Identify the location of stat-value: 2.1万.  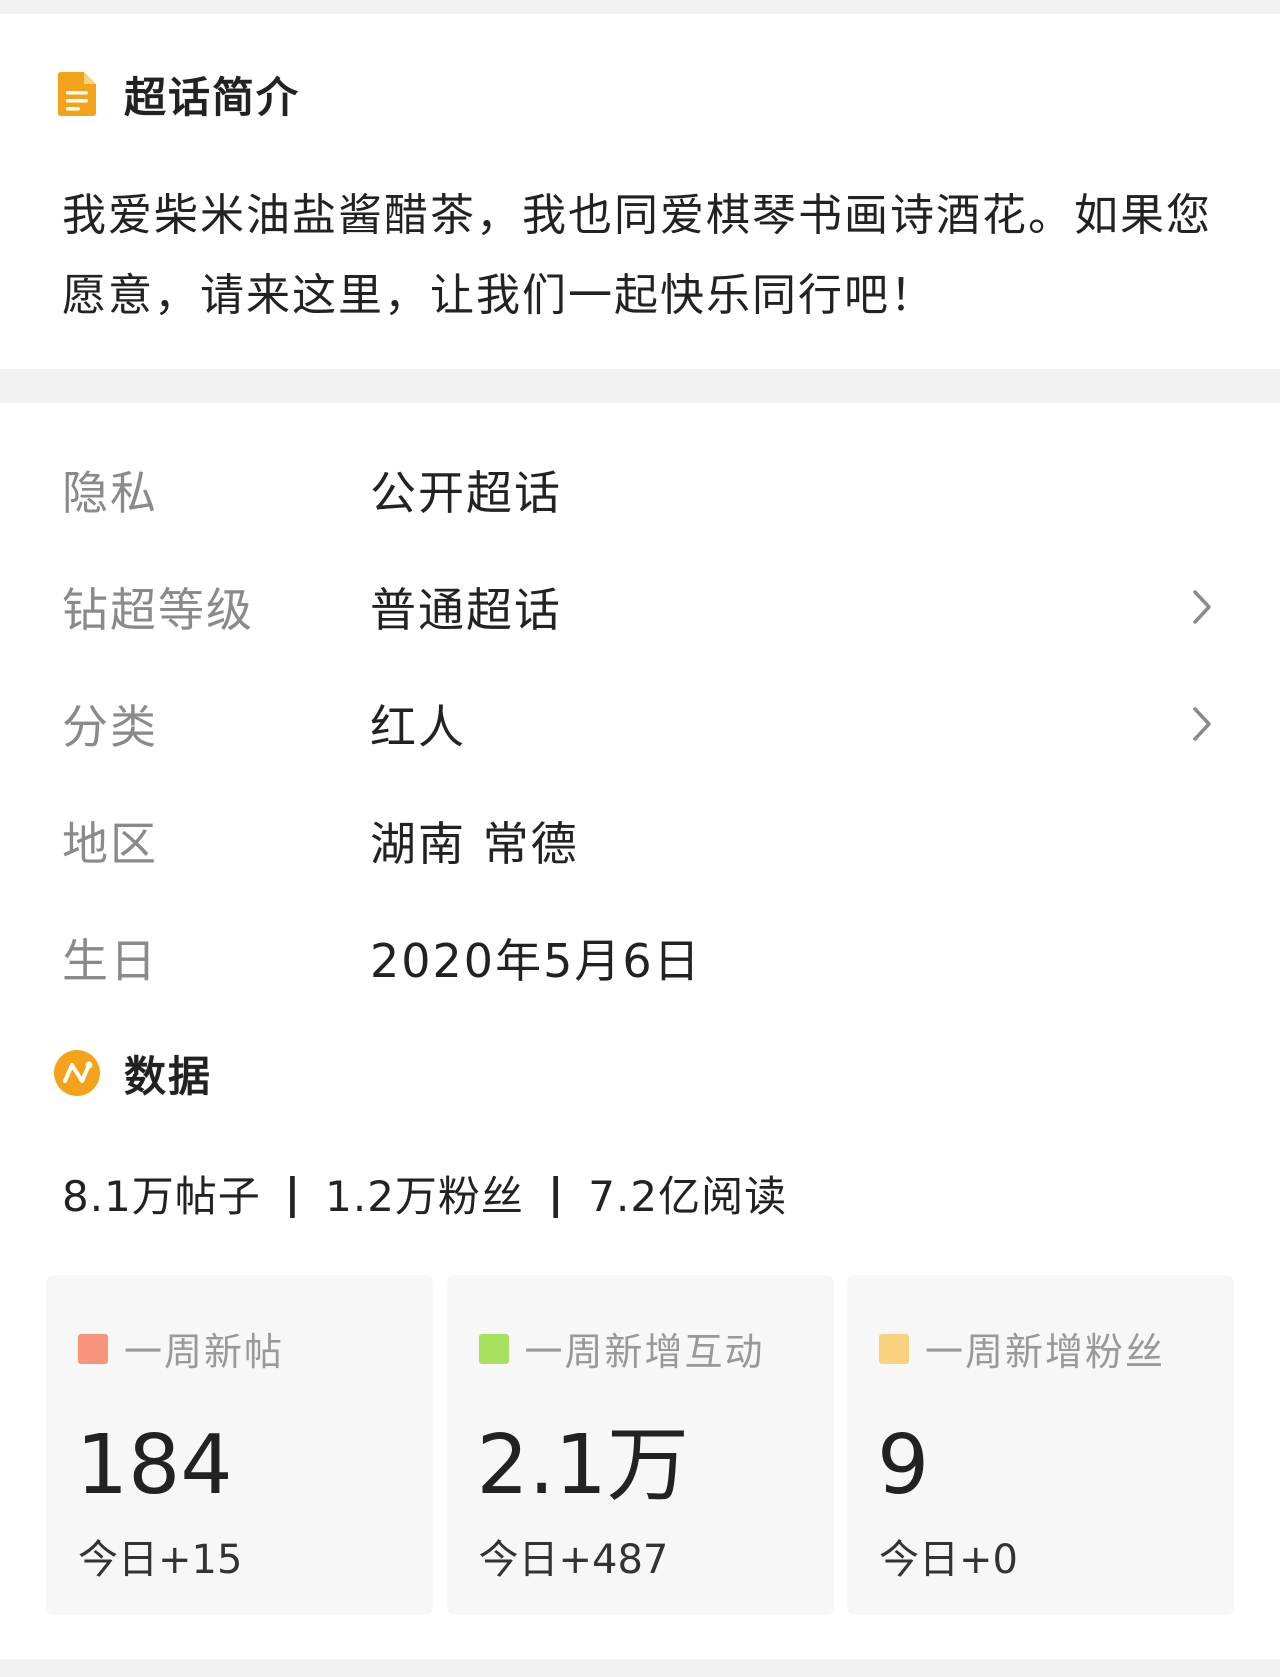
(582, 1465).